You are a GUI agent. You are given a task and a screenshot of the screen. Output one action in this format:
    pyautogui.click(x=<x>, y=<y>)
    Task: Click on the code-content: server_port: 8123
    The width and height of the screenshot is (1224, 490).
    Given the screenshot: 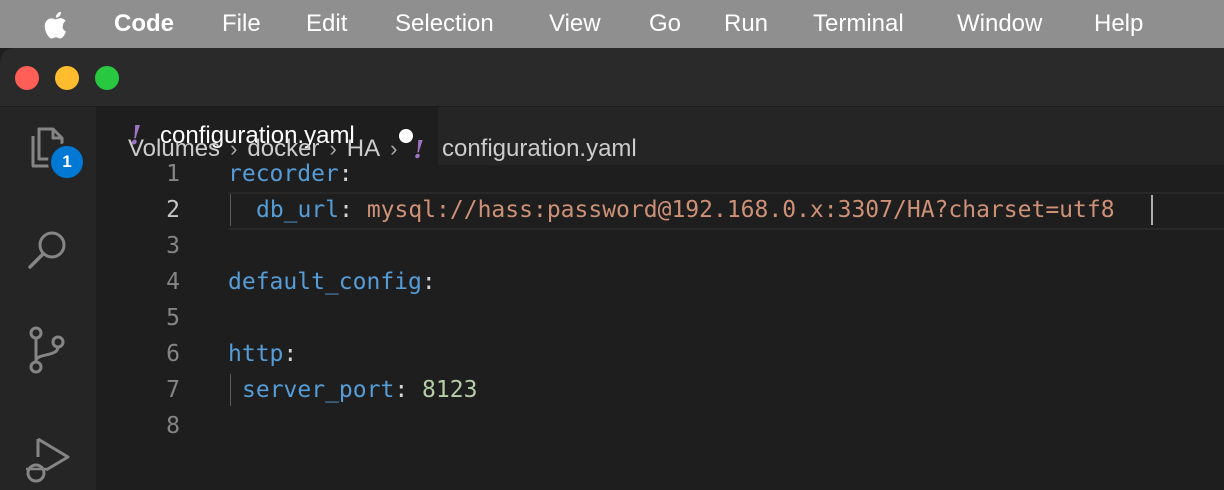 What is the action you would take?
    pyautogui.click(x=359, y=390)
    